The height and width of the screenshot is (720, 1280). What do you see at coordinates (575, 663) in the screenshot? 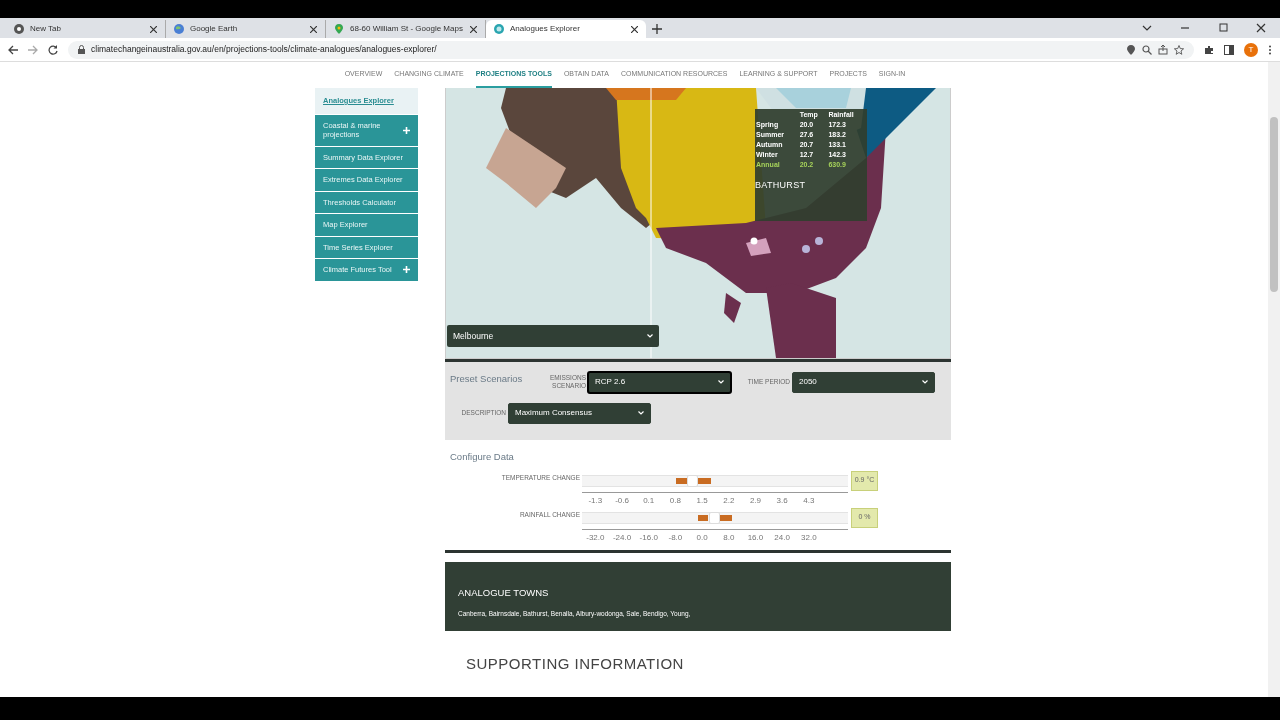
I see `section-heading: SUPPORTING INFORMATION` at bounding box center [575, 663].